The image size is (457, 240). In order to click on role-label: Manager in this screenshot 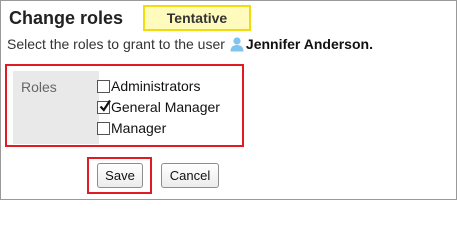, I will do `click(139, 128)`.